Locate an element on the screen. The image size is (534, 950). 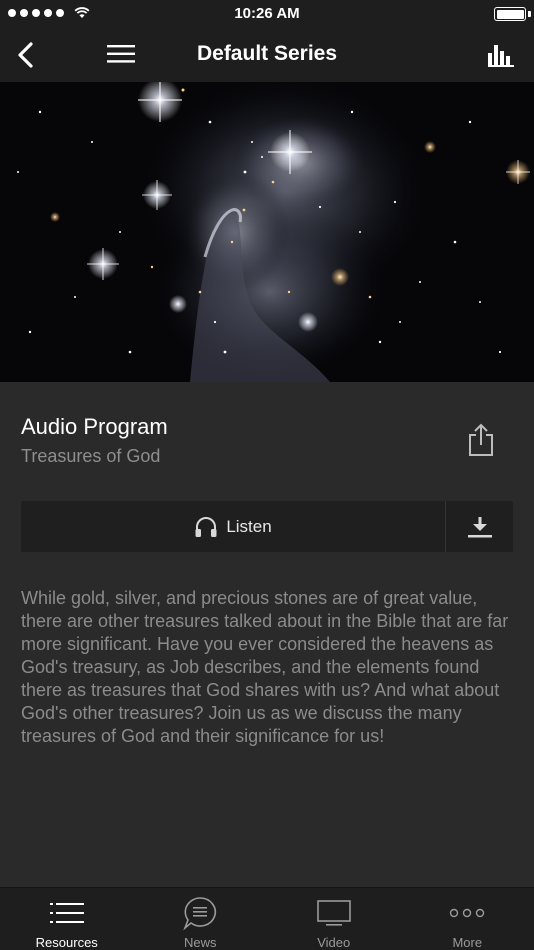
status-time: 10:26 AM is located at coordinates (267, 13).